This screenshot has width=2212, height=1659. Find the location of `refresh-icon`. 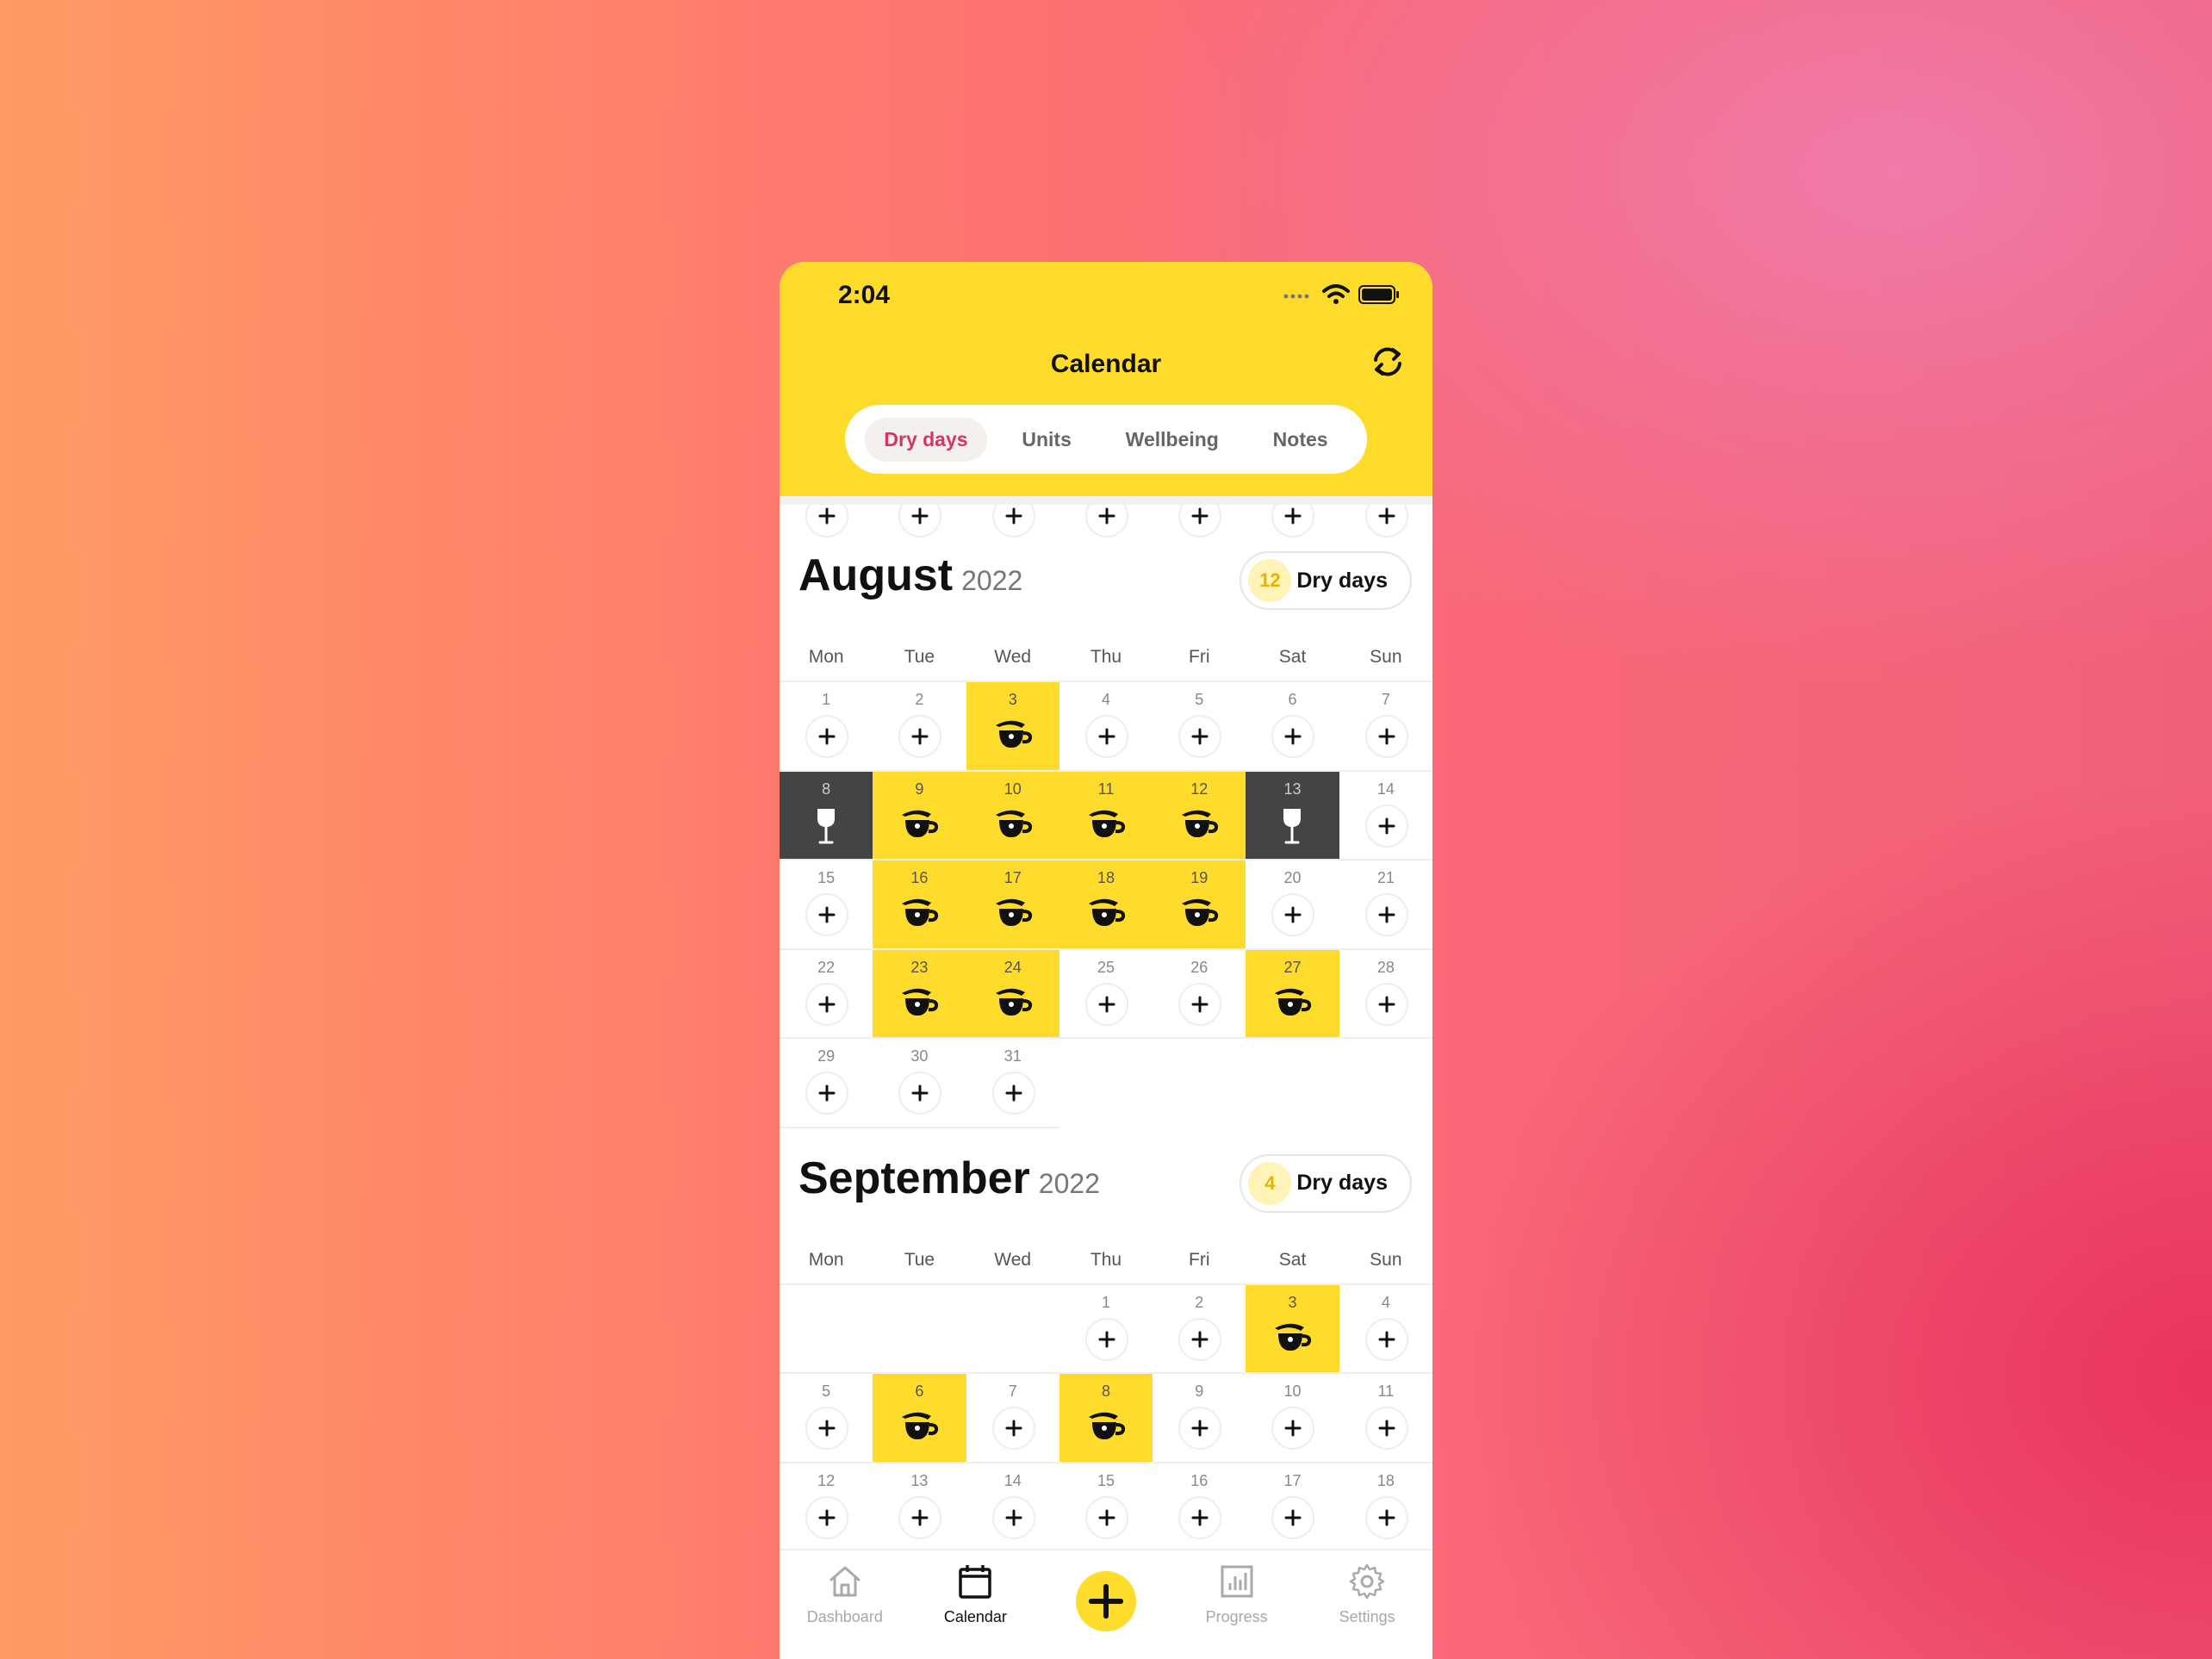

refresh-icon is located at coordinates (1388, 362).